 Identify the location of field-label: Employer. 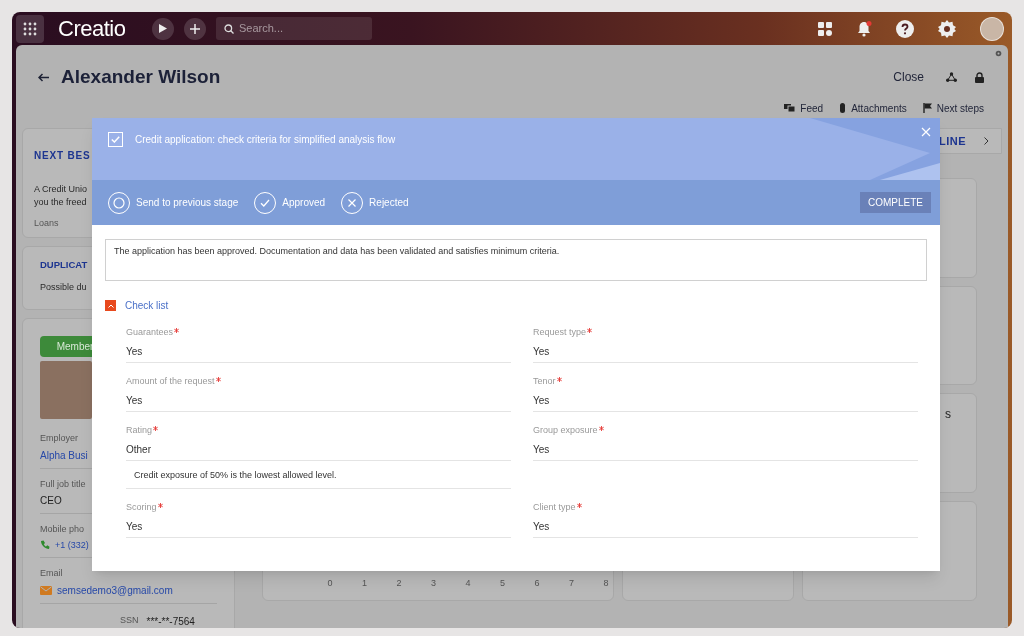
(59, 438).